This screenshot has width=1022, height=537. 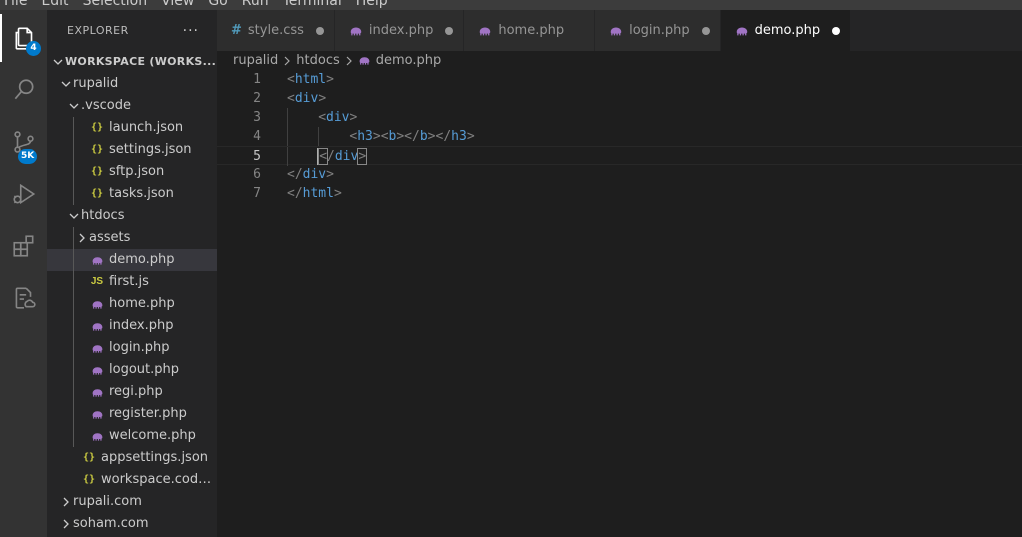 I want to click on menu-item: Run, so click(x=259, y=5).